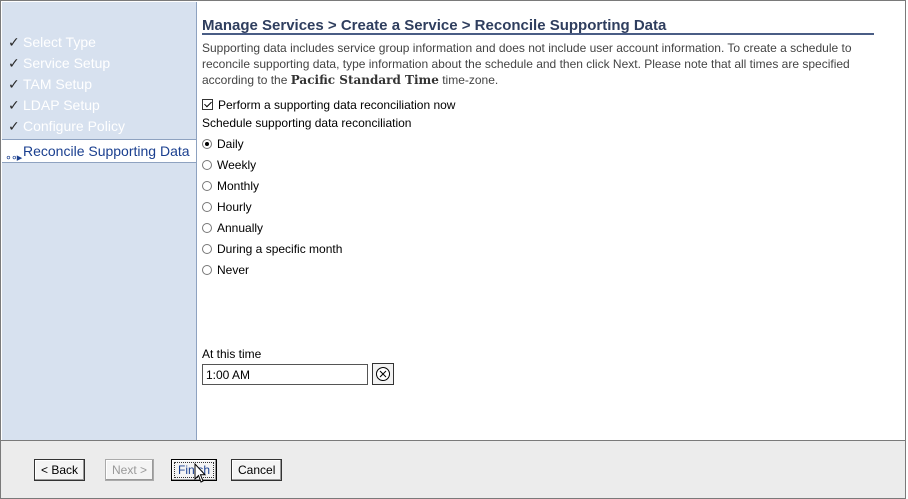 Image resolution: width=908 pixels, height=499 pixels. I want to click on step-reconcile-supporting-data: ∘∘▸ Reconcile Supporting Data, so click(99, 151).